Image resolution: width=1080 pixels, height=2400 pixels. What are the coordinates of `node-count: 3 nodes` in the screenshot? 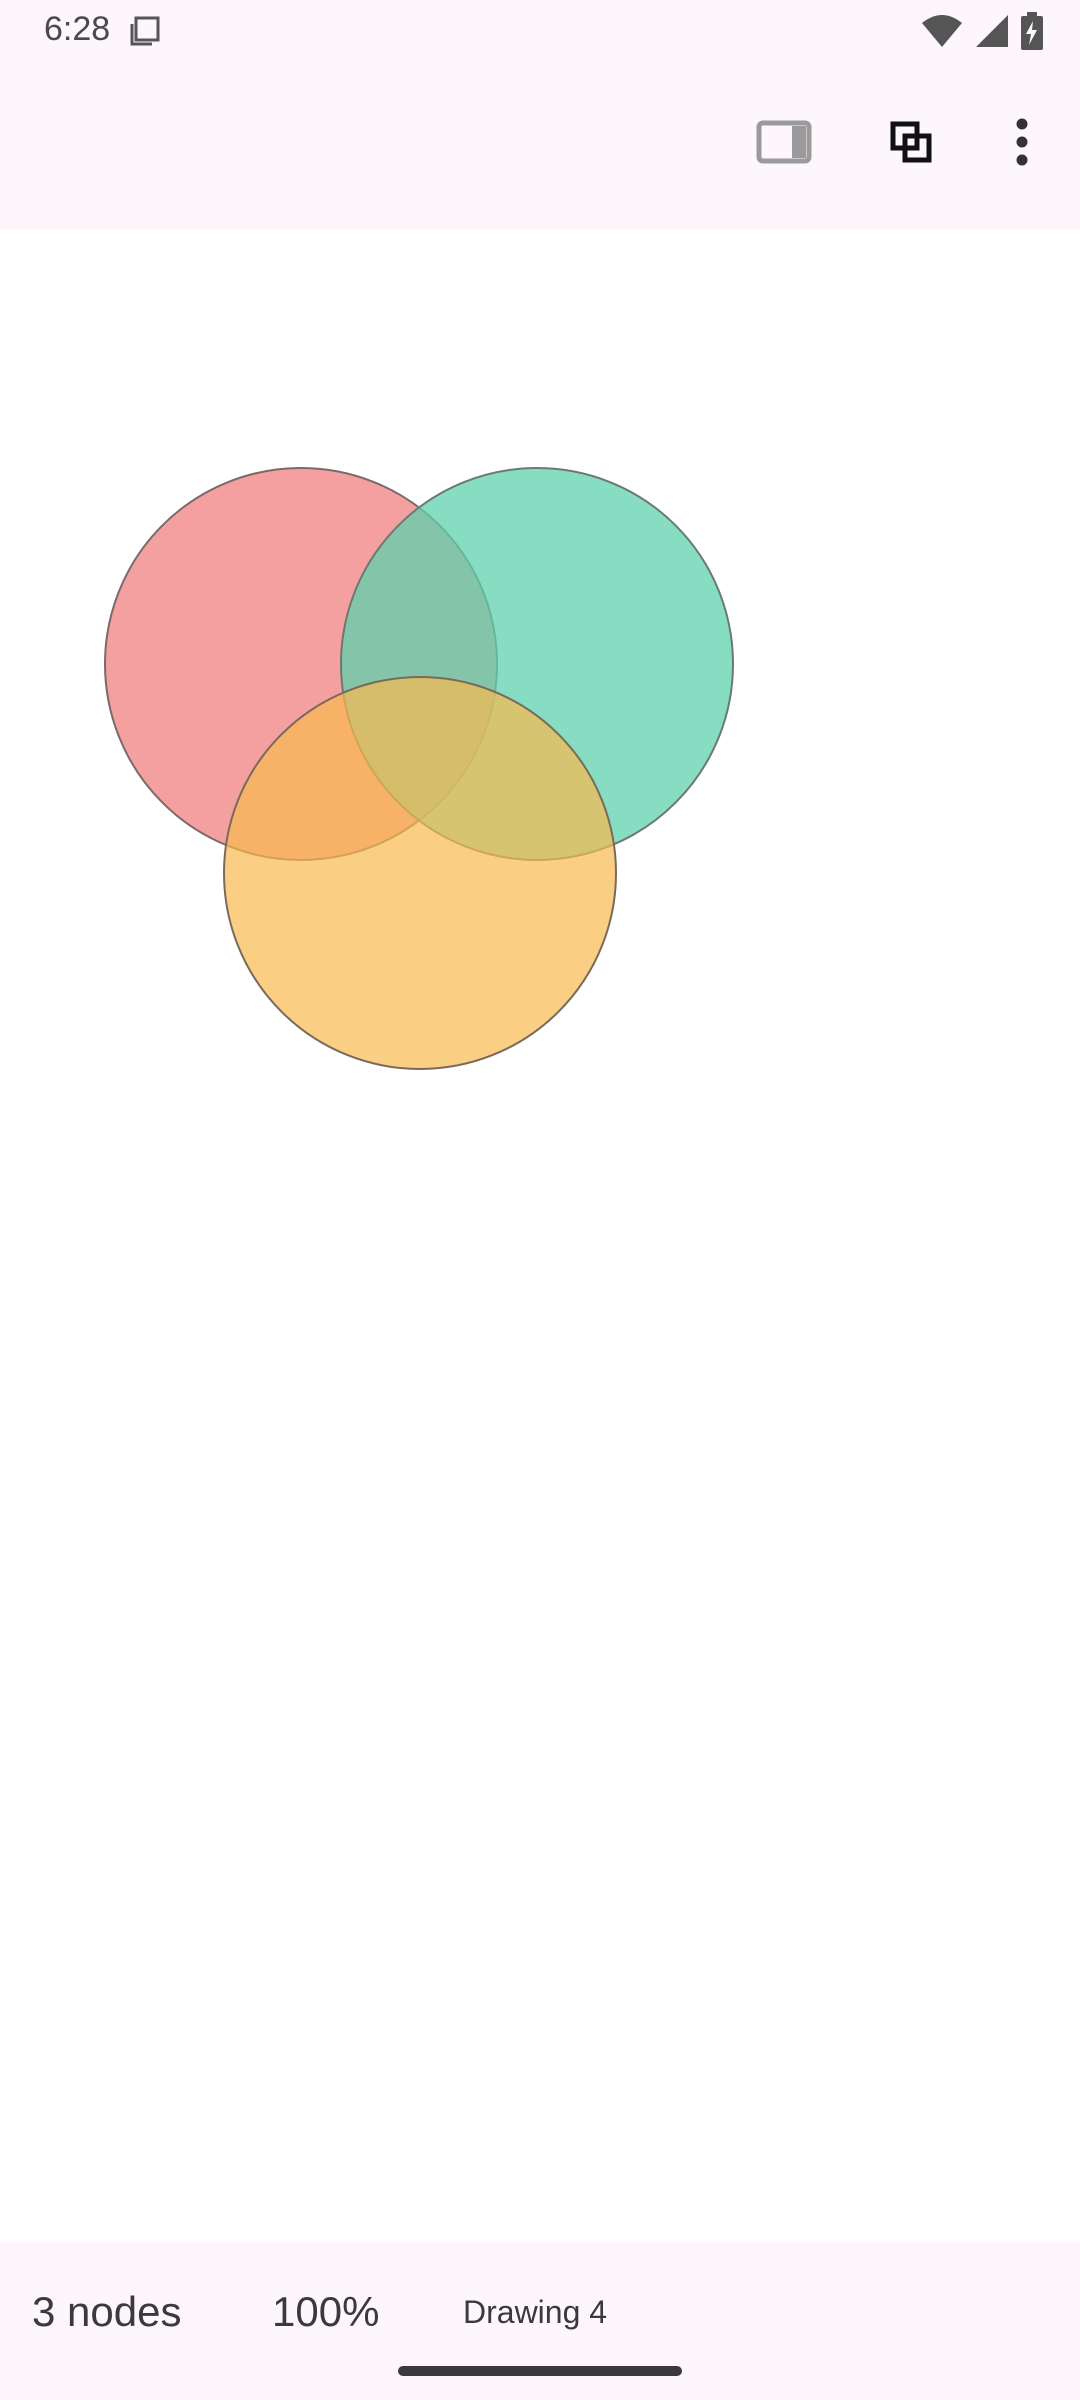 It's located at (107, 2311).